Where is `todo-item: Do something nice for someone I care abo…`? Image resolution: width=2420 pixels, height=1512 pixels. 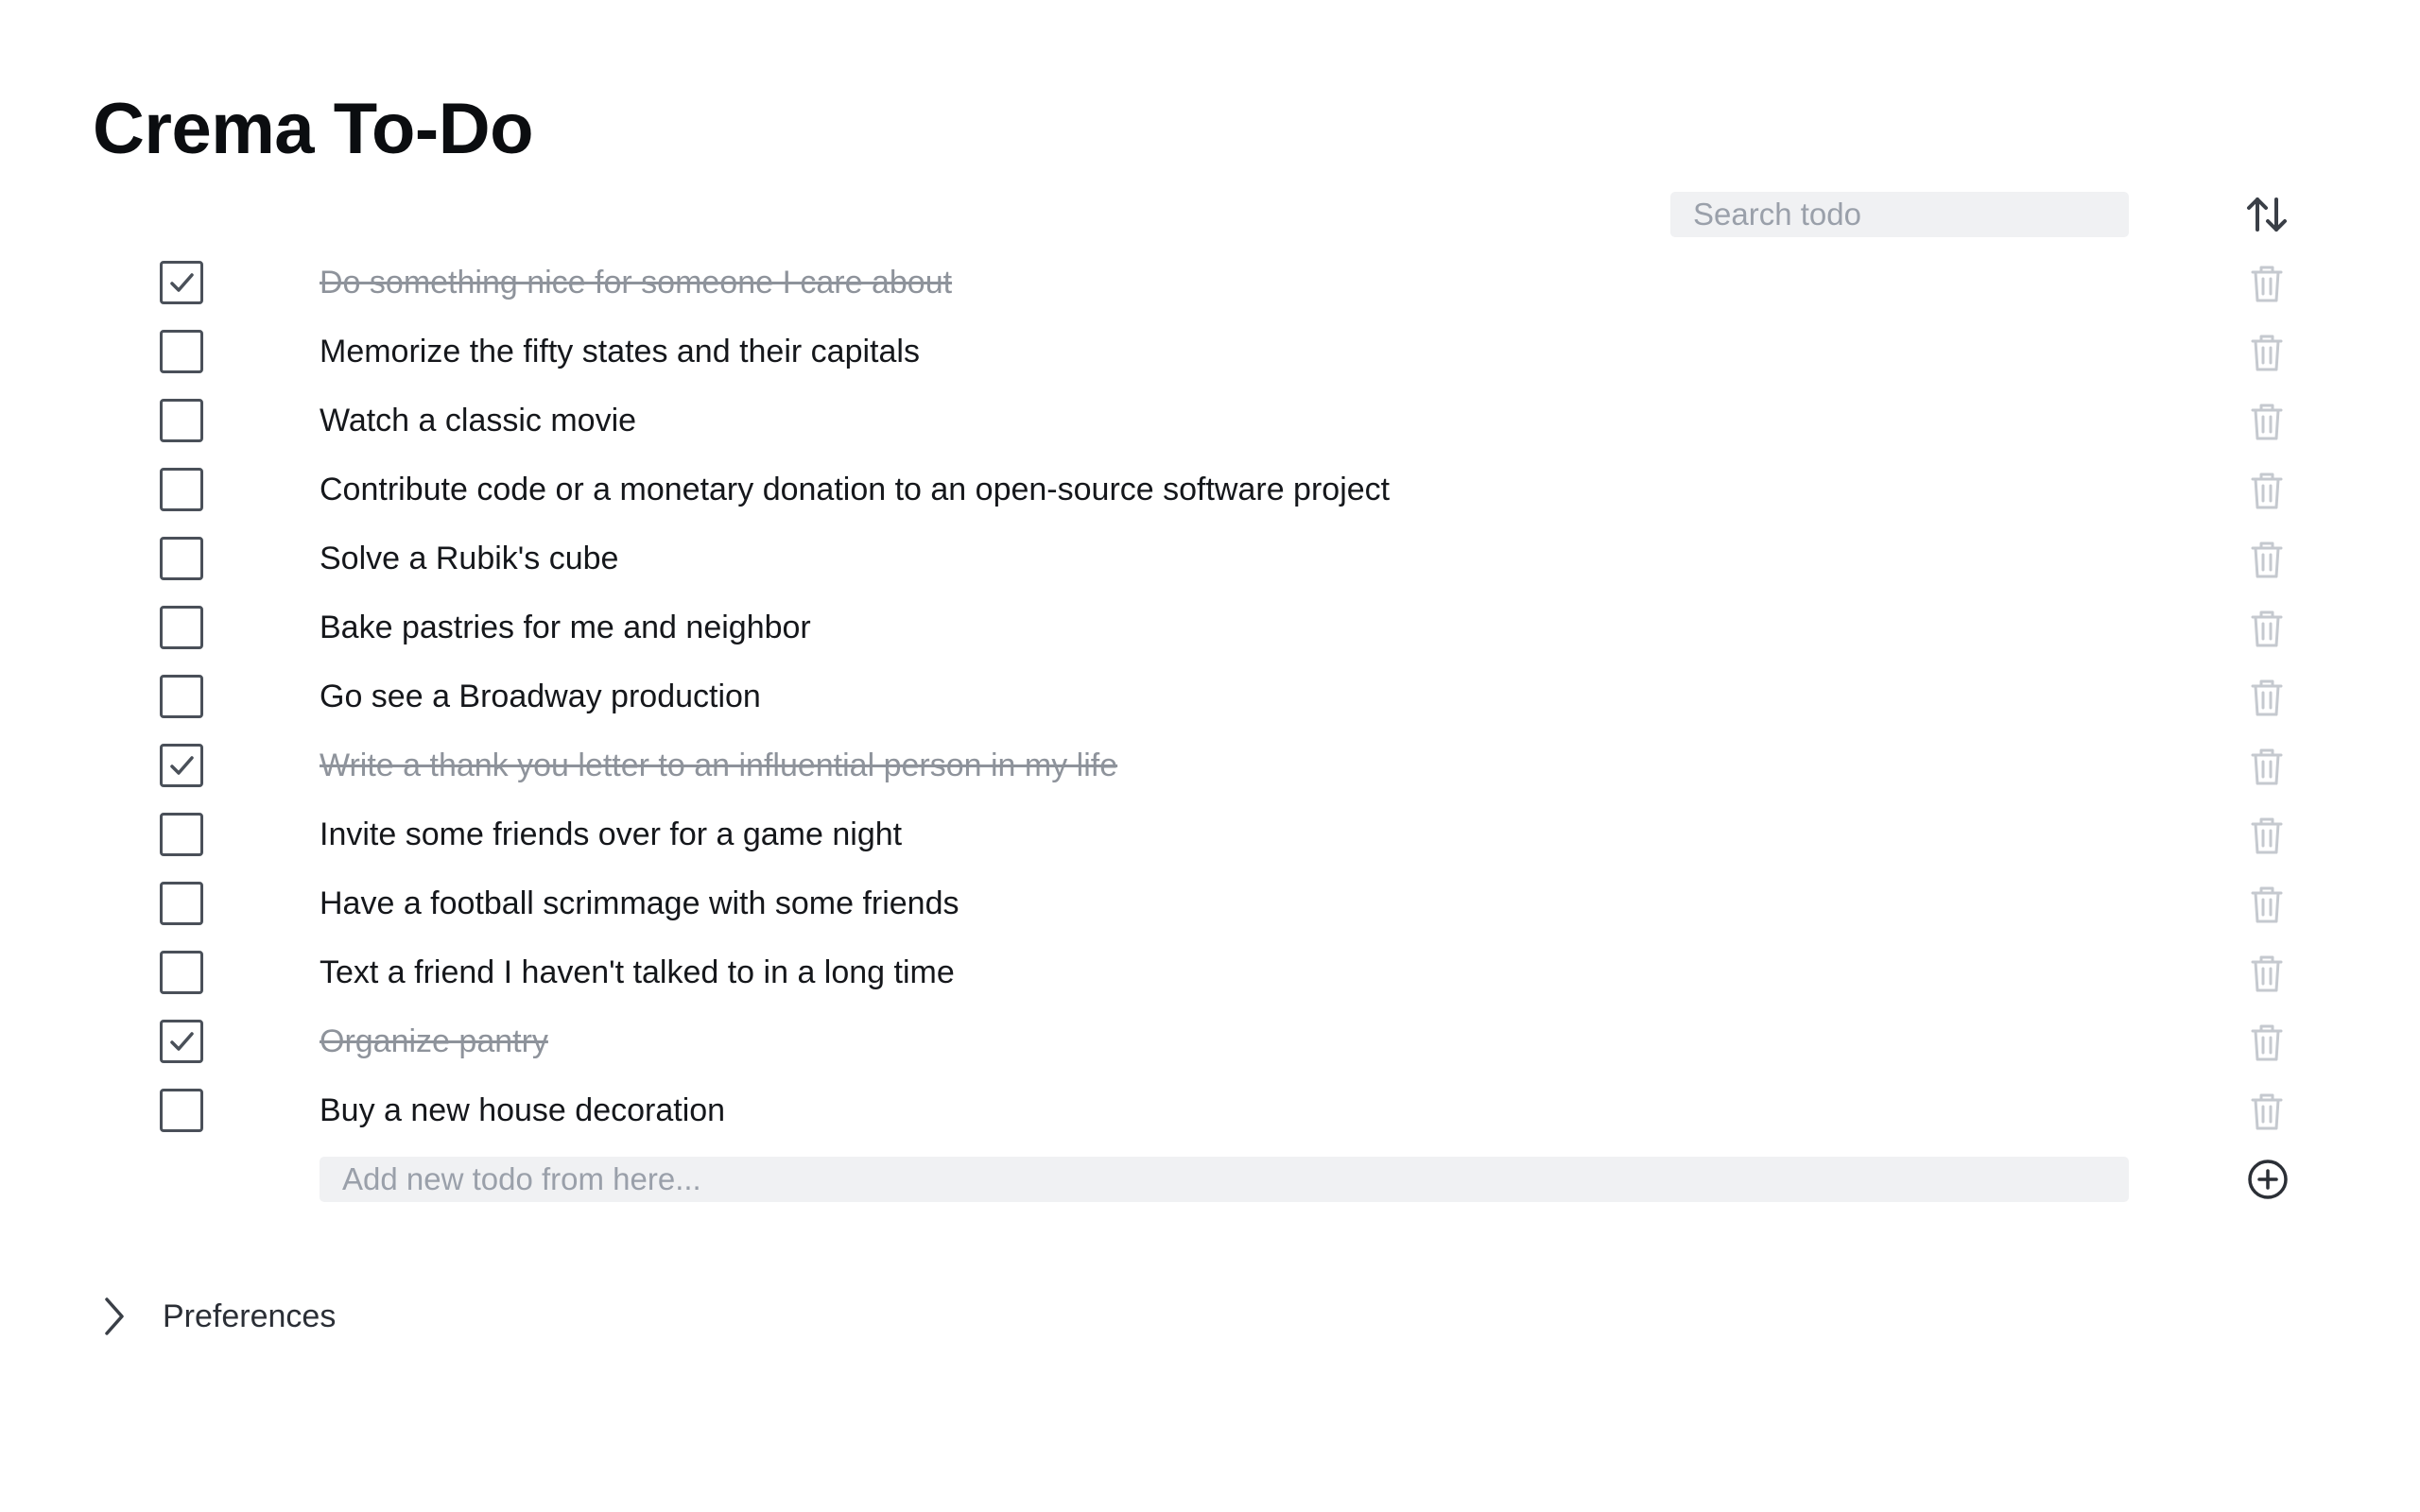 todo-item: Do something nice for someone I care abo… is located at coordinates (1210, 283).